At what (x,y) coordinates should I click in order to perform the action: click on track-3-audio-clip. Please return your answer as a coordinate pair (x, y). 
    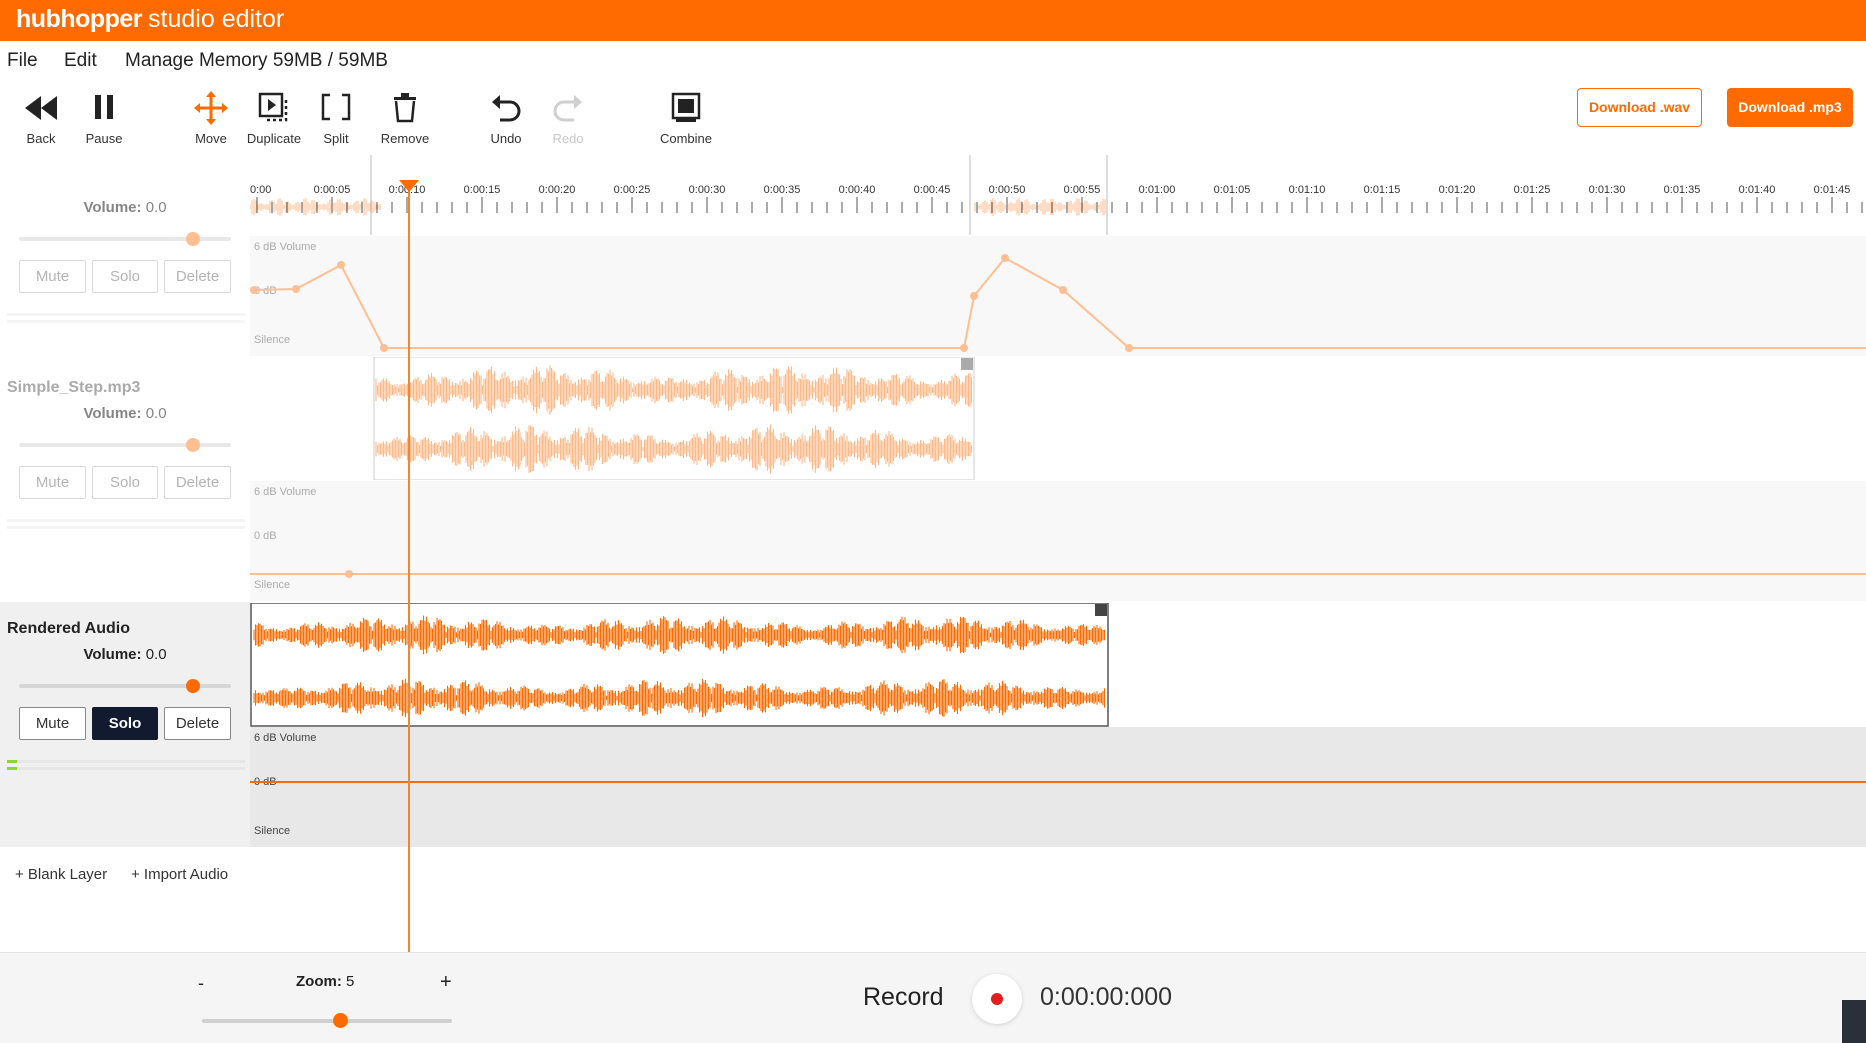
    Looking at the image, I should click on (1058, 665).